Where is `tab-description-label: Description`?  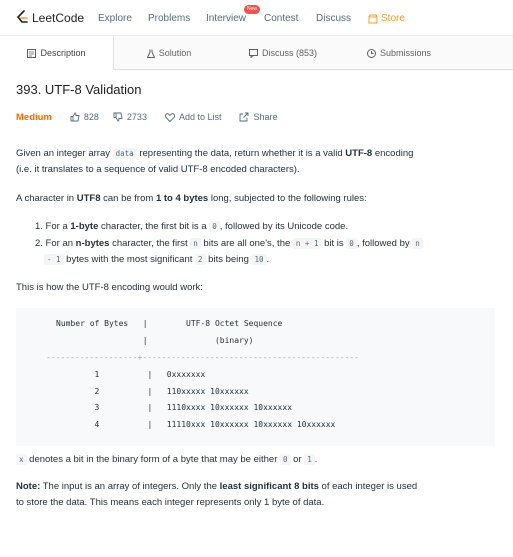 tab-description-label: Description is located at coordinates (63, 53).